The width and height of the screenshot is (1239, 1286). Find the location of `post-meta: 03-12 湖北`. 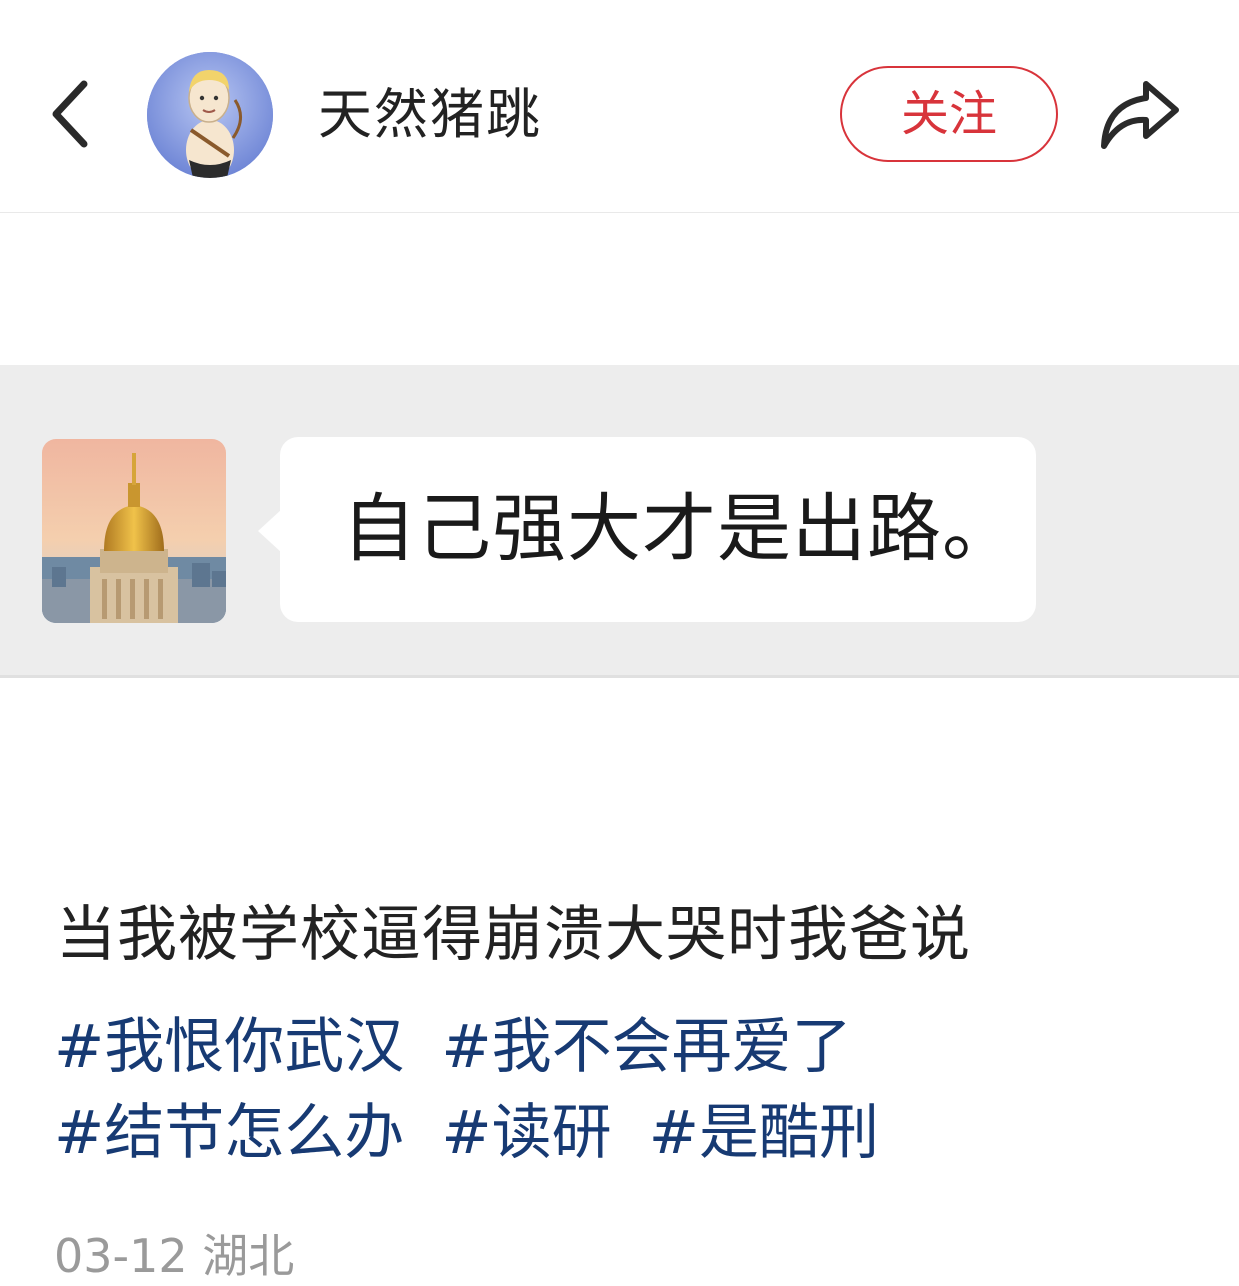

post-meta: 03-12 湖北 is located at coordinates (174, 1256).